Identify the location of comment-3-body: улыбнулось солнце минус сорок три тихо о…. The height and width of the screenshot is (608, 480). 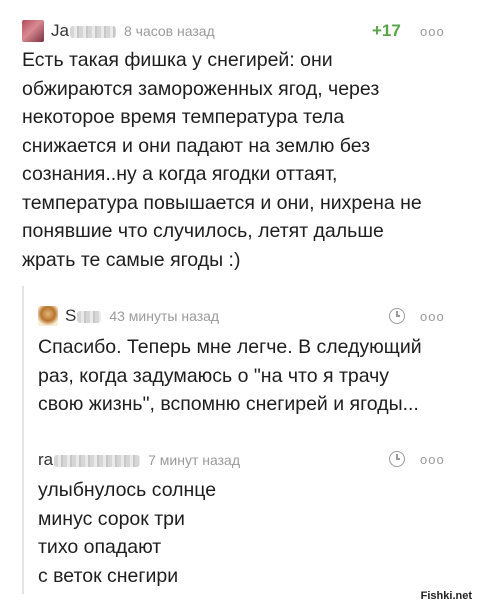
(127, 533).